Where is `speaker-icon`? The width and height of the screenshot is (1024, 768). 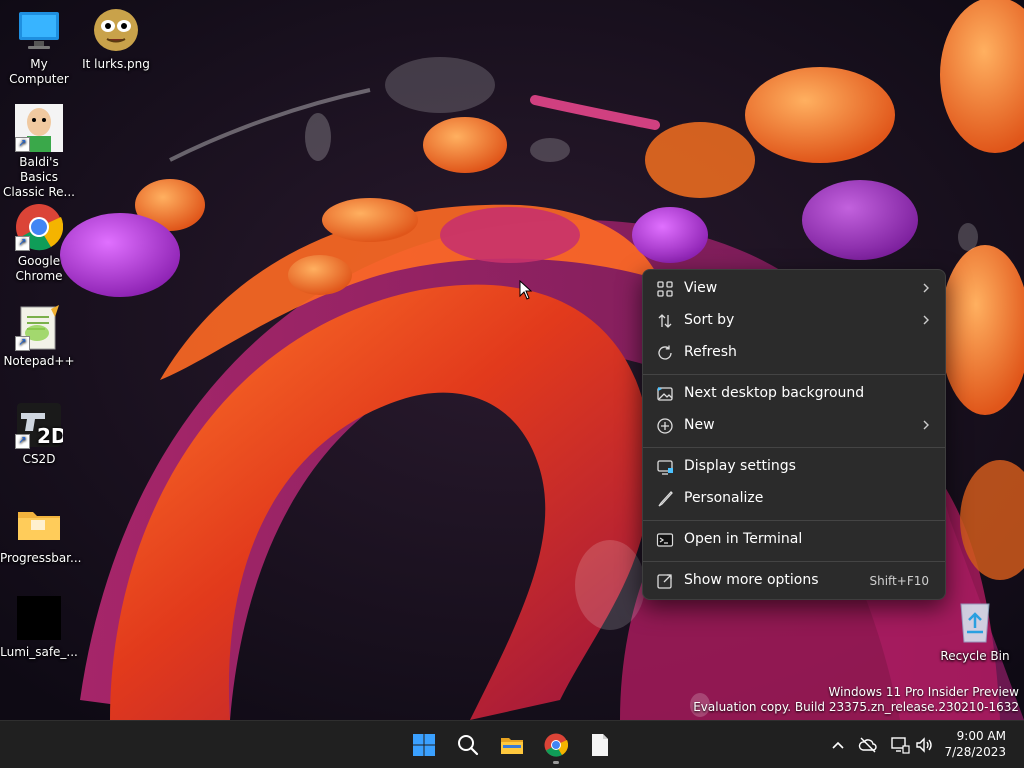 speaker-icon is located at coordinates (924, 745).